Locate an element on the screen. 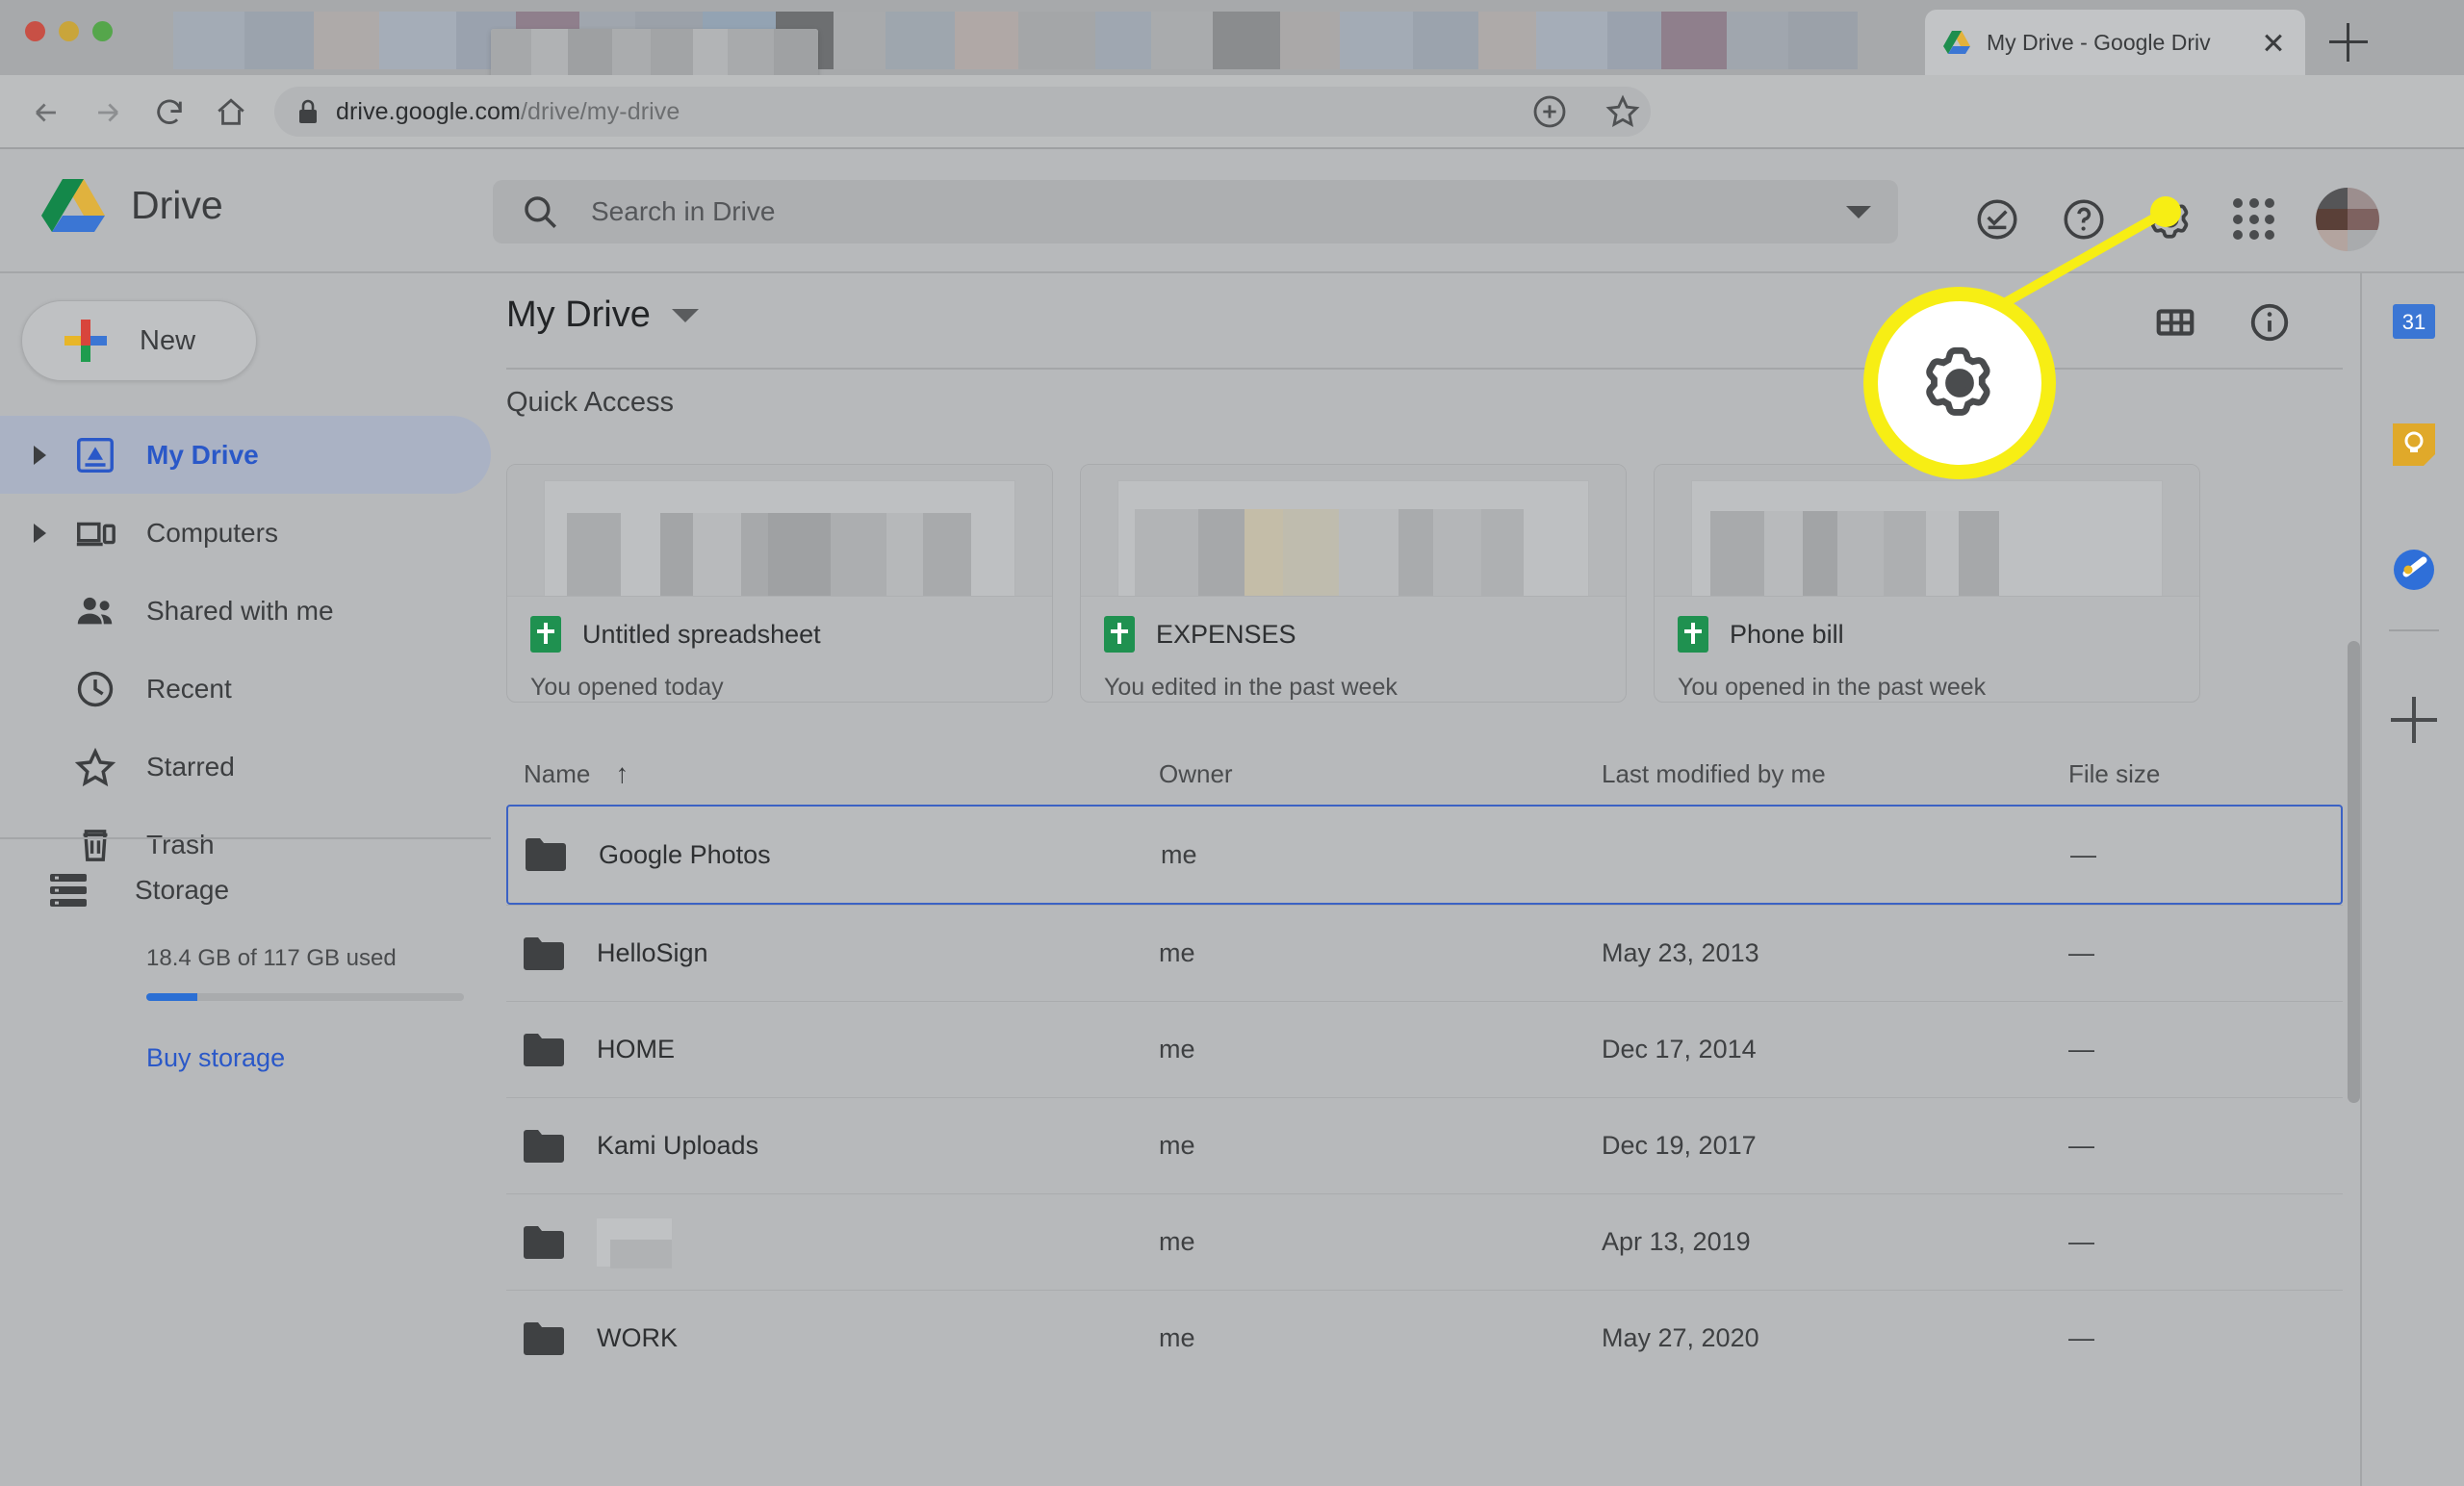 This screenshot has height=1486, width=2464. google-tasks-icon is located at coordinates (2414, 570).